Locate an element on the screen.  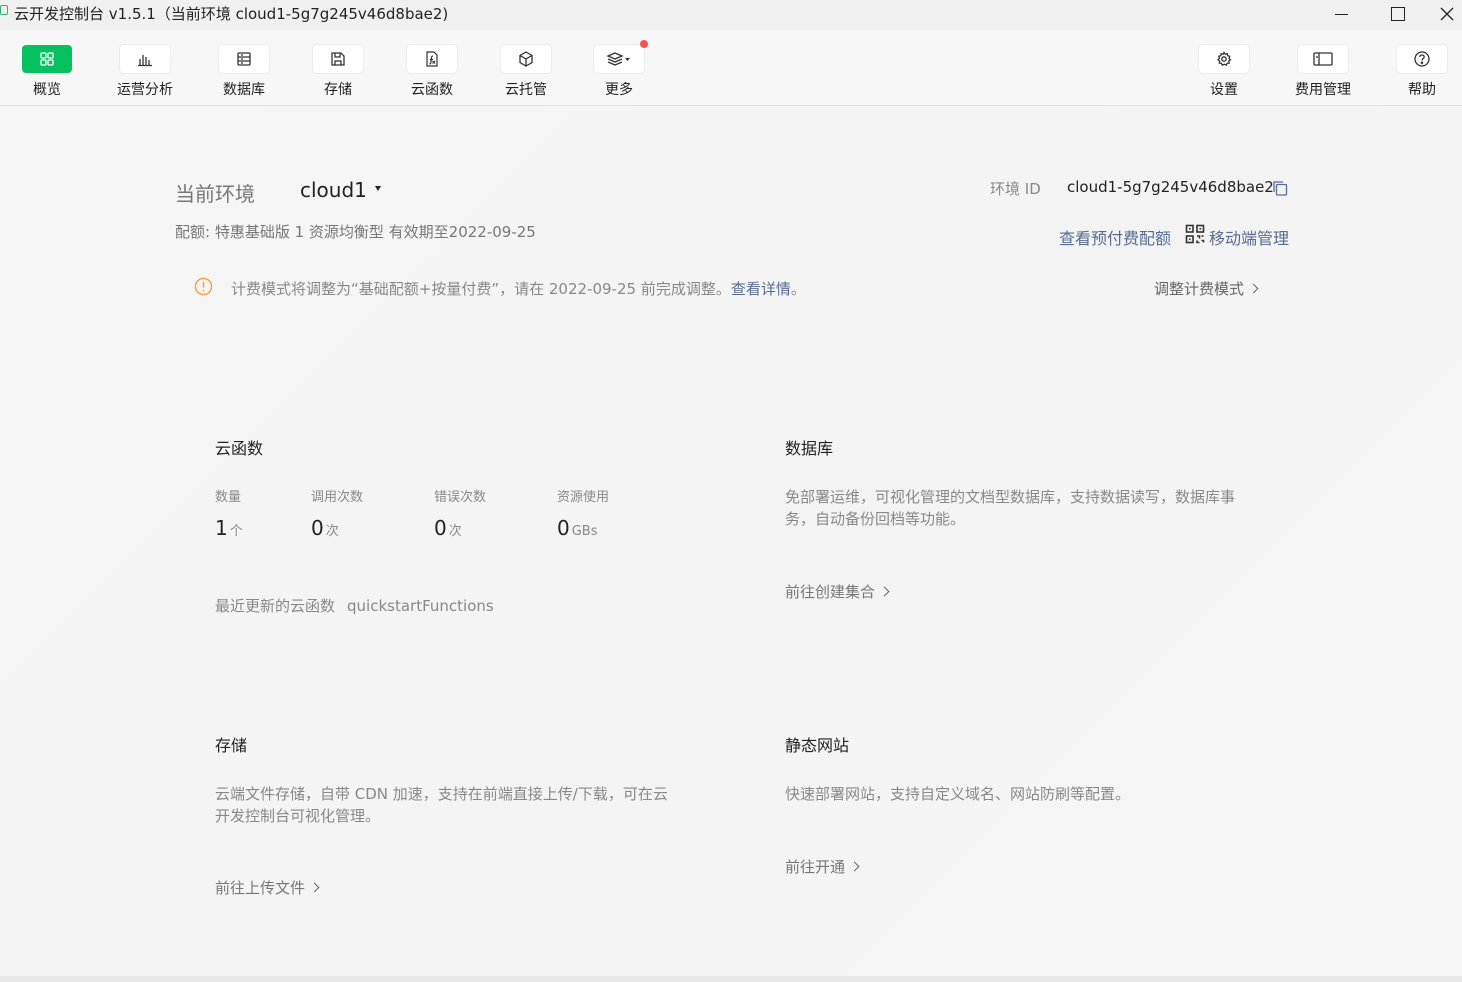
prepaid-quota-link: 查看预付费配额 is located at coordinates (1115, 237).